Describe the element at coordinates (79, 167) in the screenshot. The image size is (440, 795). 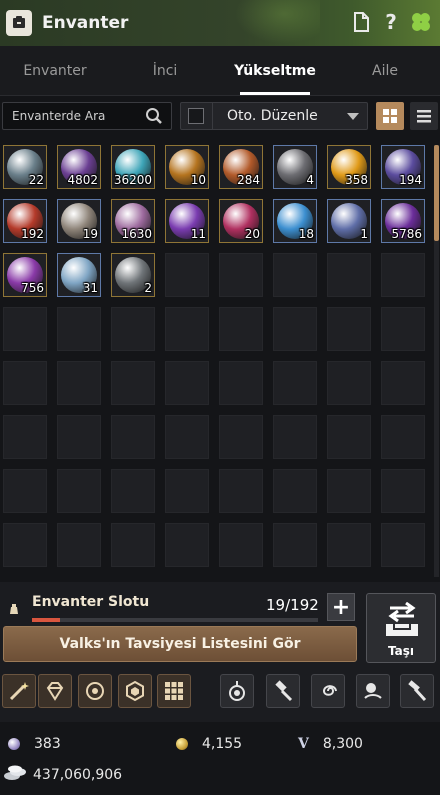
I see `inventory-item-slot: 4802` at that location.